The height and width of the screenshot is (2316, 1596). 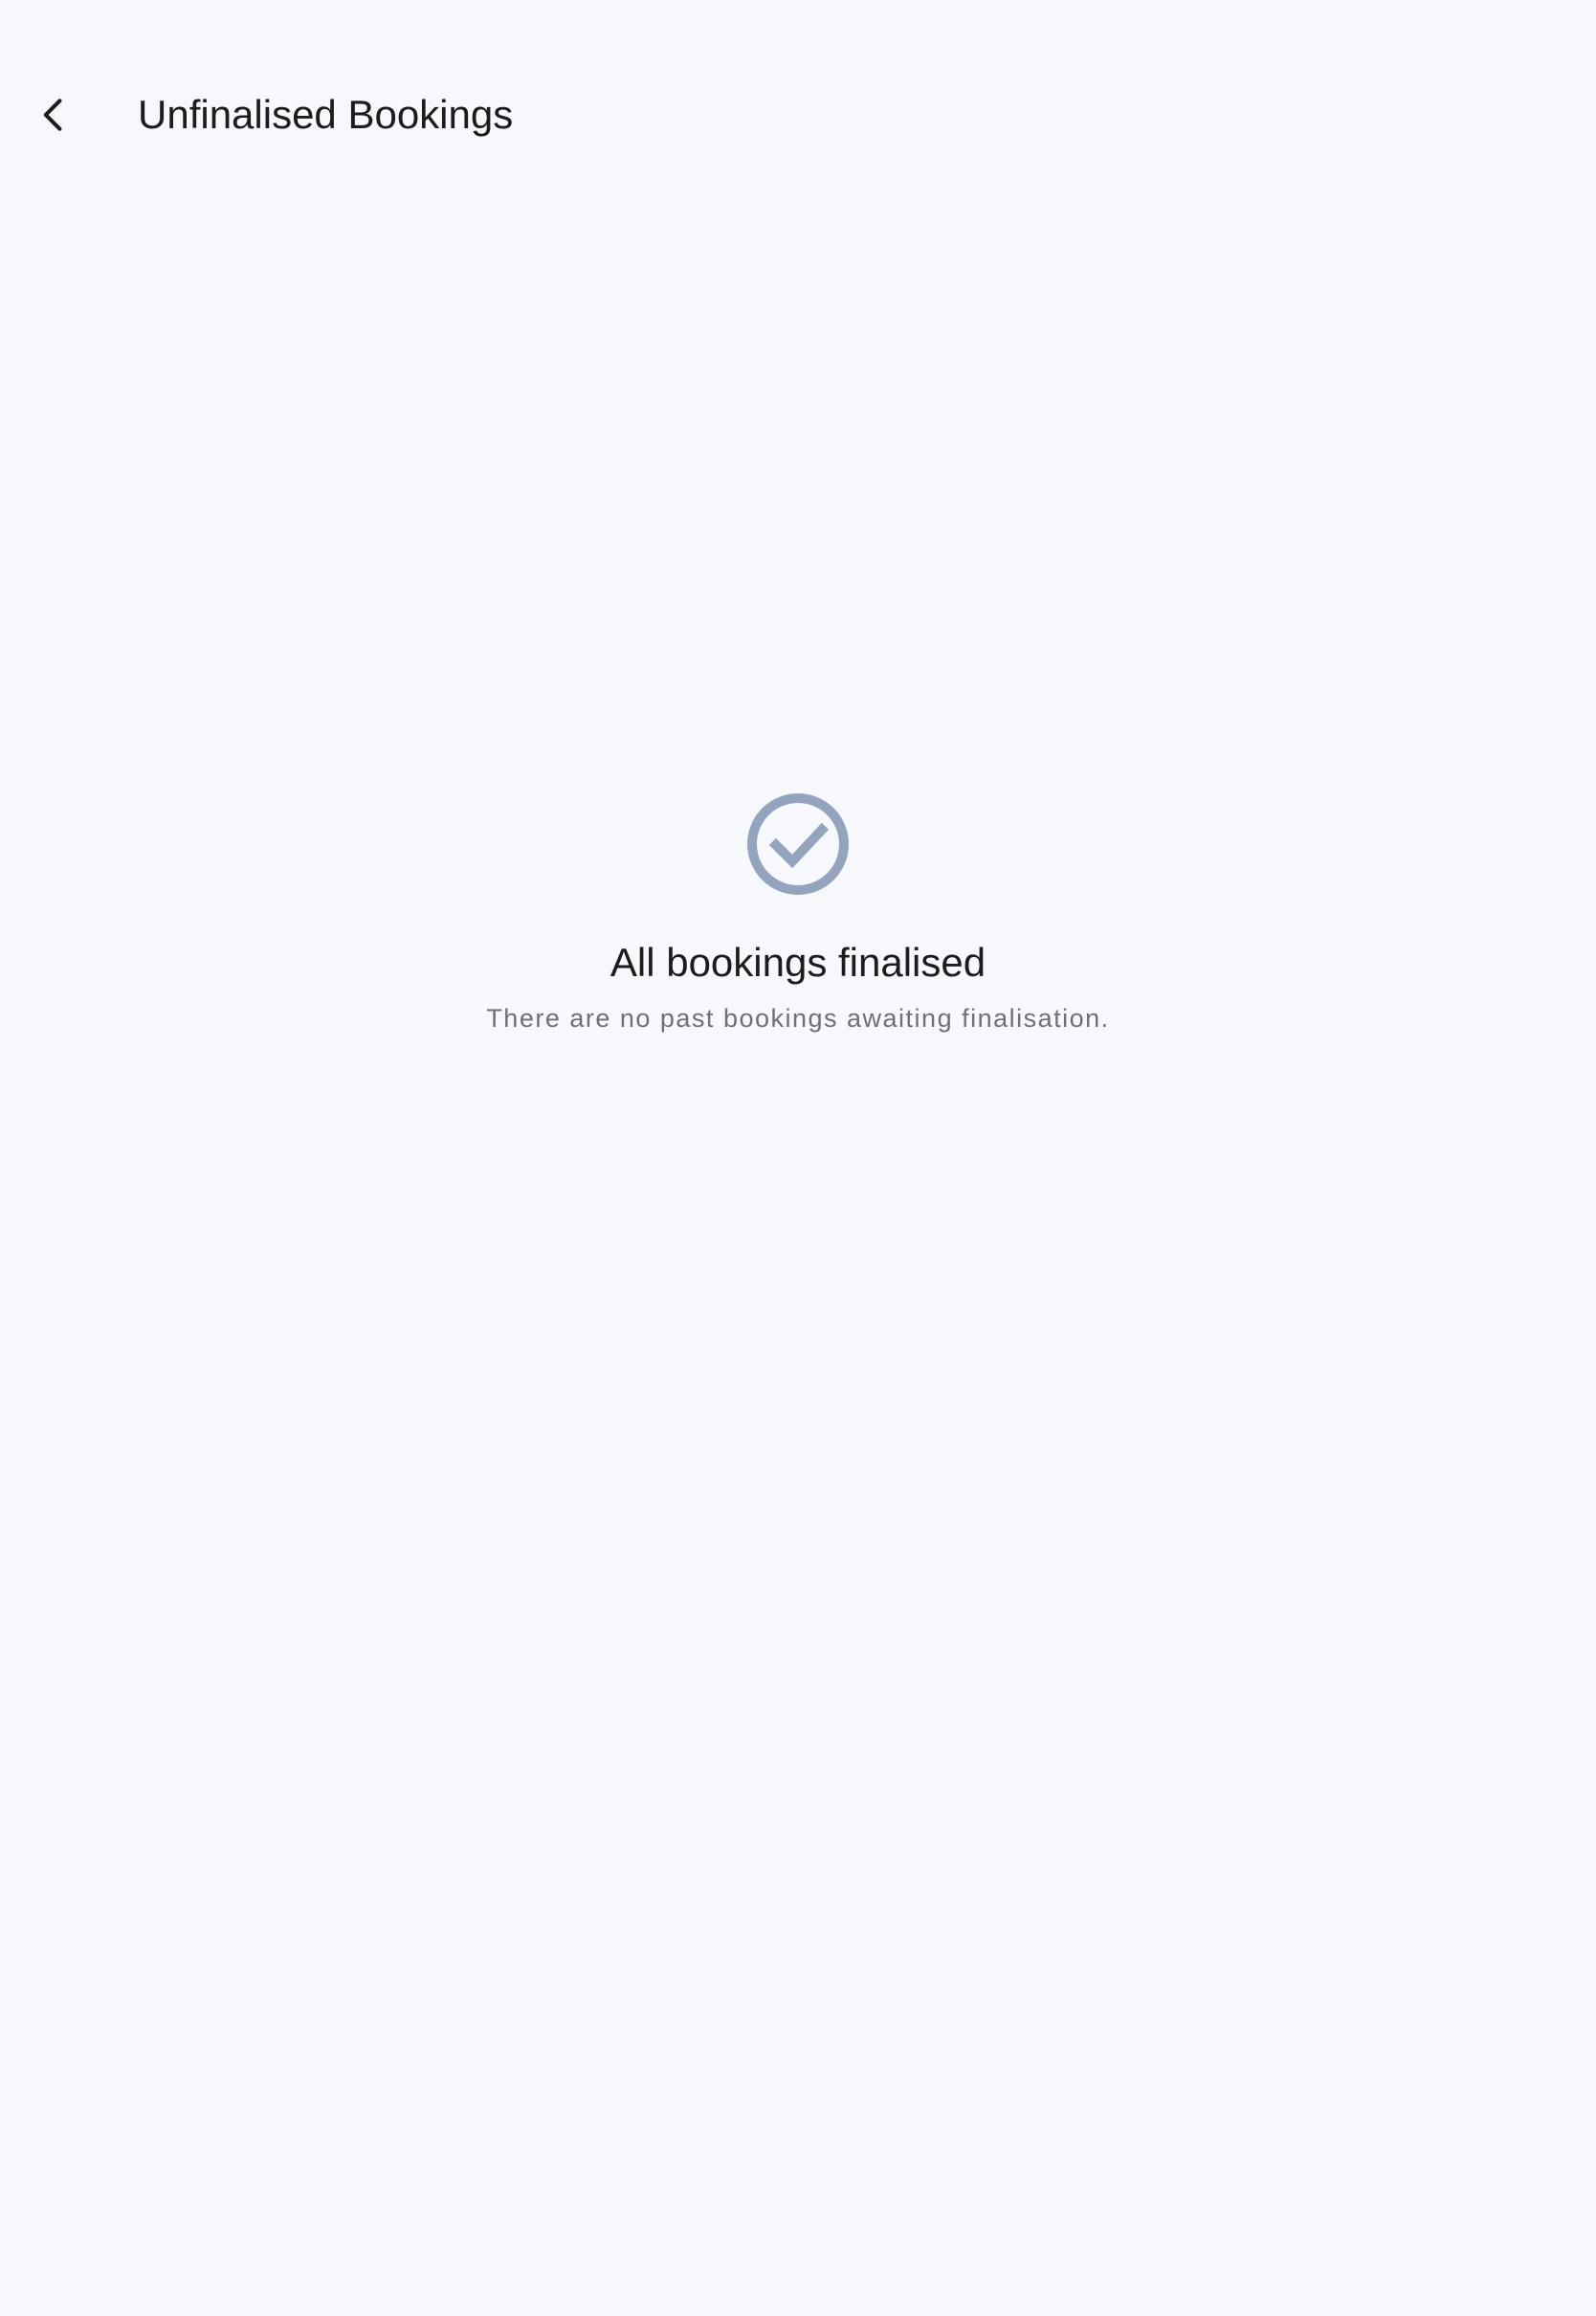 What do you see at coordinates (798, 115) in the screenshot?
I see `top-app-bar: Unfinalised Bookings` at bounding box center [798, 115].